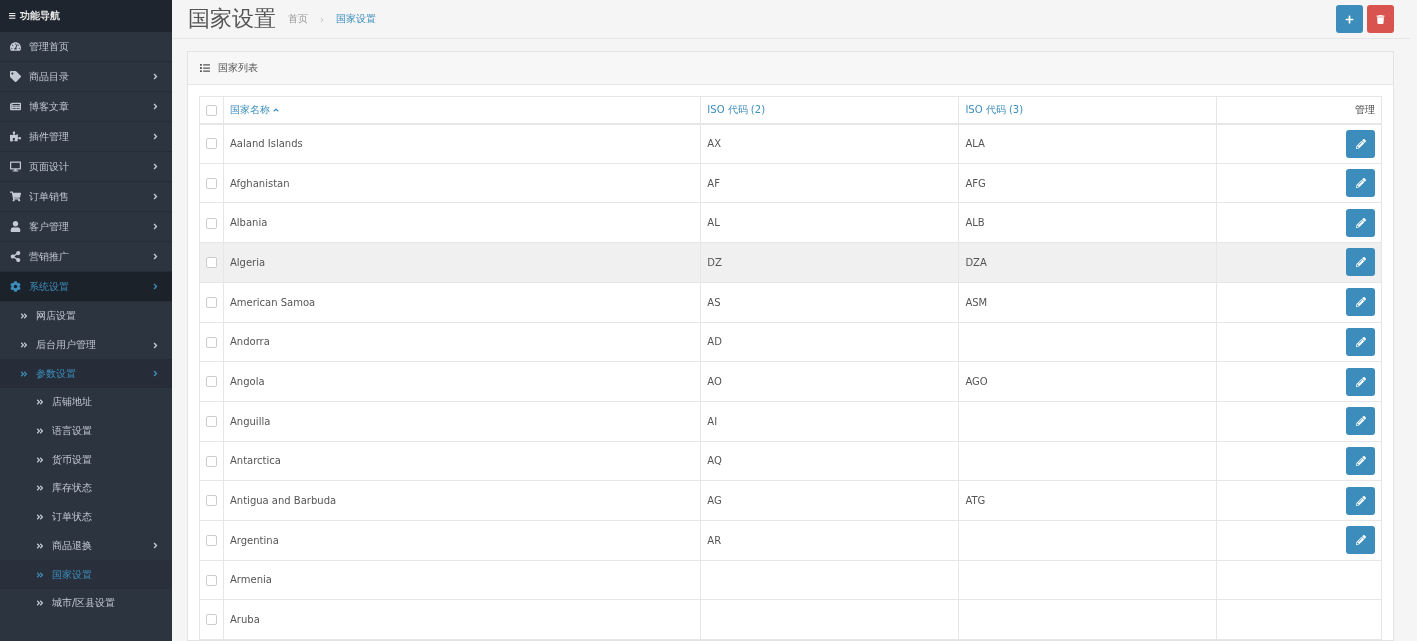 The width and height of the screenshot is (1417, 641). I want to click on table-row: Algeria DZ DZA, so click(790, 262).